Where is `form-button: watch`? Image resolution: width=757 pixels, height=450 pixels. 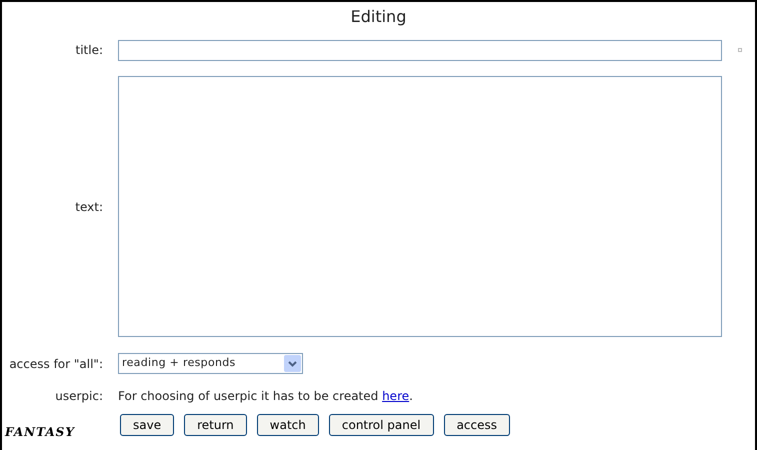 form-button: watch is located at coordinates (287, 425).